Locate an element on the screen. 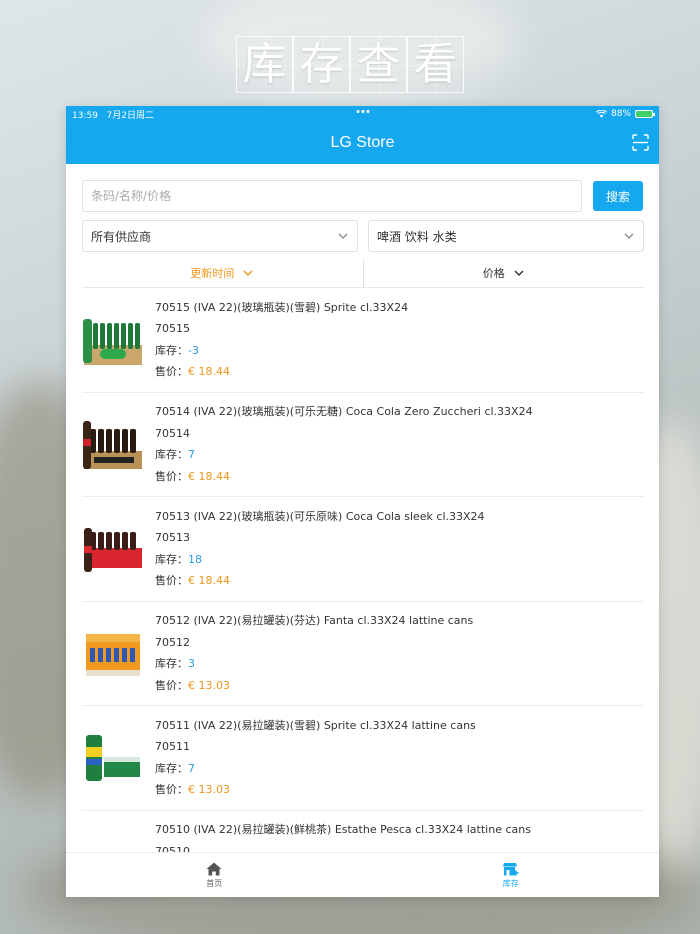  nav-title: LG Store is located at coordinates (362, 142).